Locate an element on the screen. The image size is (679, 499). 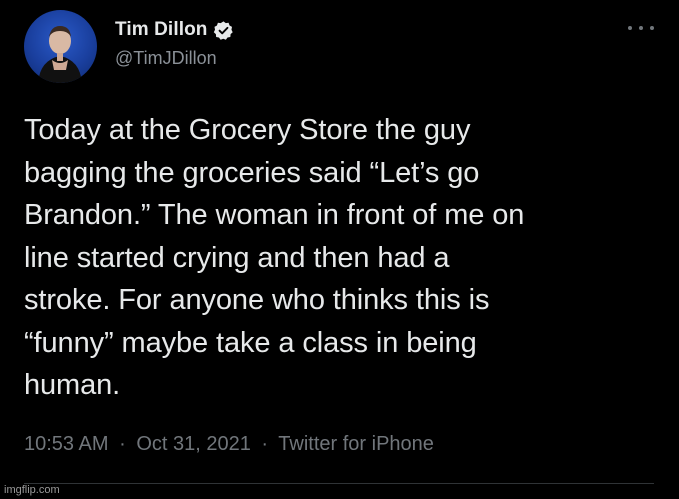
author-name-row: Tim Dillon is located at coordinates (174, 30).